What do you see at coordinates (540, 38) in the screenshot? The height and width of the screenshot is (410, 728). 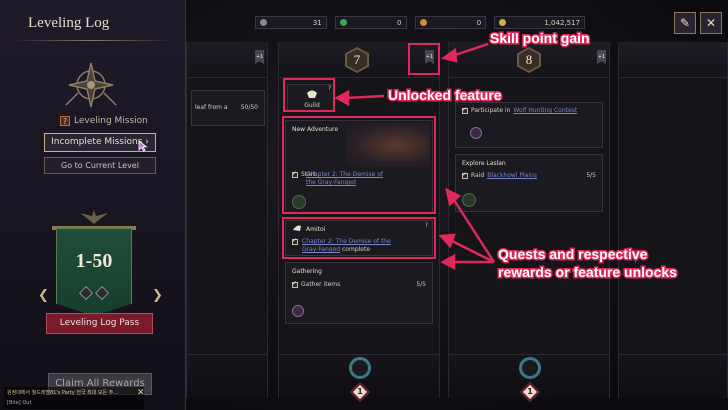 I see `skill-point-annotation: Skill point gain` at bounding box center [540, 38].